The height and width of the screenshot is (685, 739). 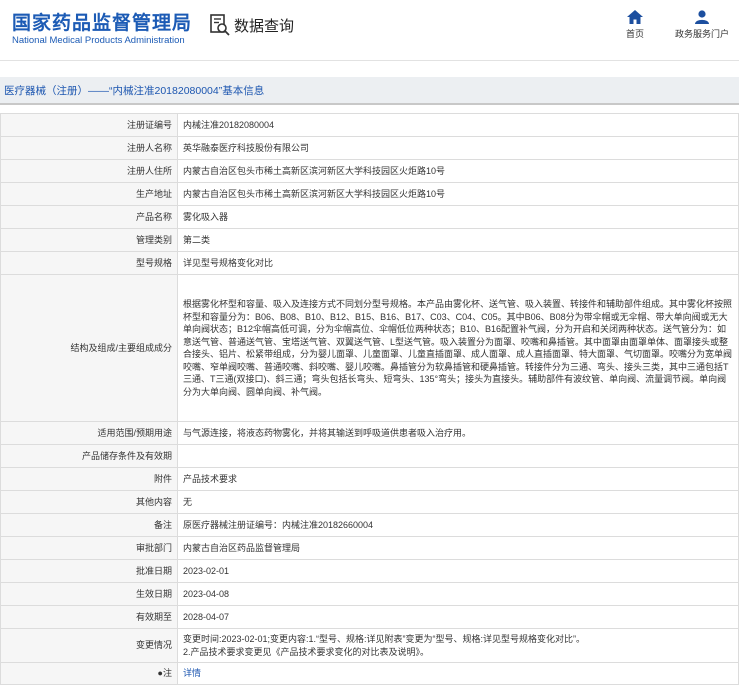 What do you see at coordinates (89, 148) in the screenshot?
I see `row-label: 注册人名称` at bounding box center [89, 148].